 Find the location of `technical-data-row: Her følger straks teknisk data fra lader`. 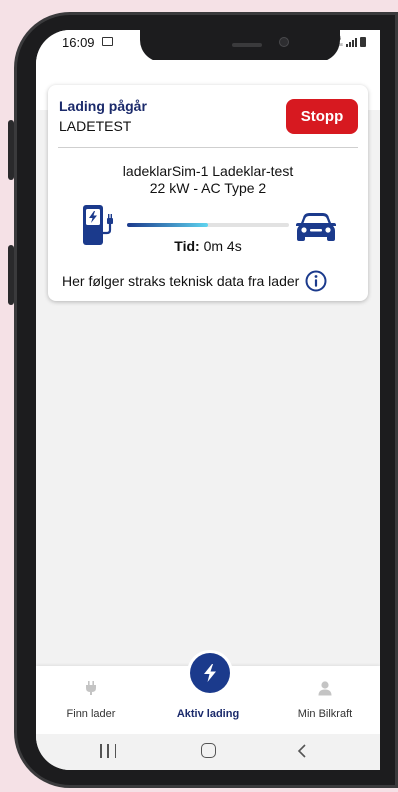

technical-data-row: Her følger straks teknisk data fra lader is located at coordinates (194, 281).